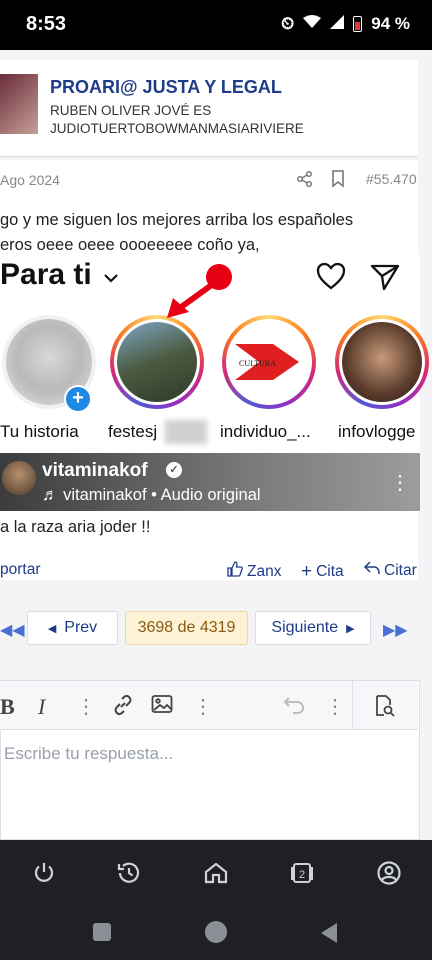 This screenshot has width=432, height=960. What do you see at coordinates (81, 627) in the screenshot?
I see `prev-label: Prev` at bounding box center [81, 627].